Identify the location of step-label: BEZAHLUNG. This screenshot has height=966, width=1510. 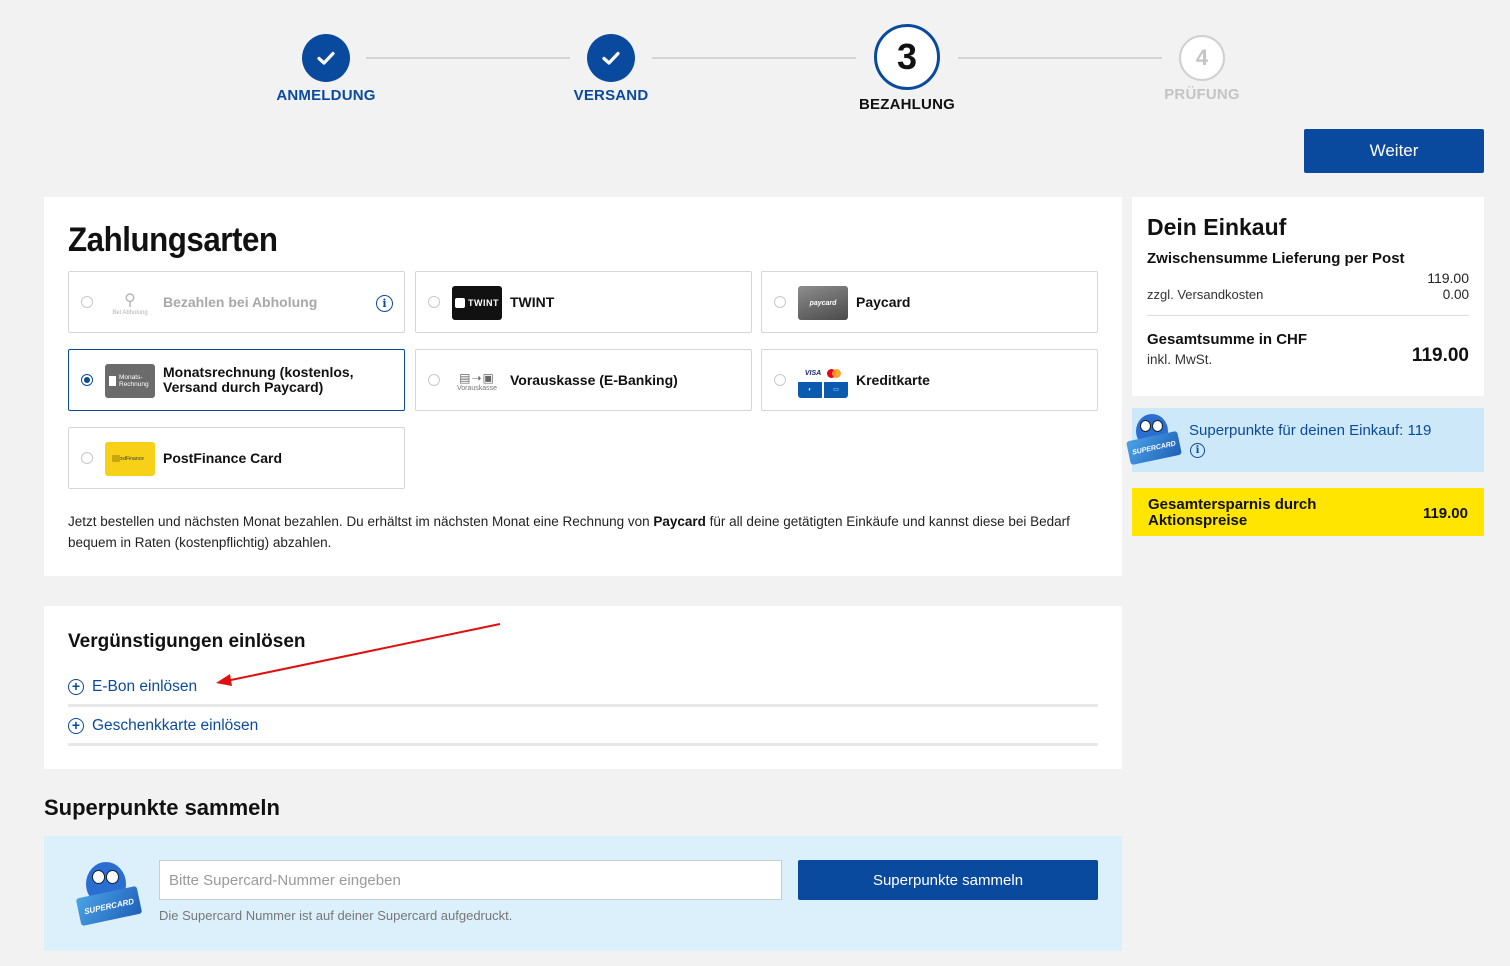
(907, 104).